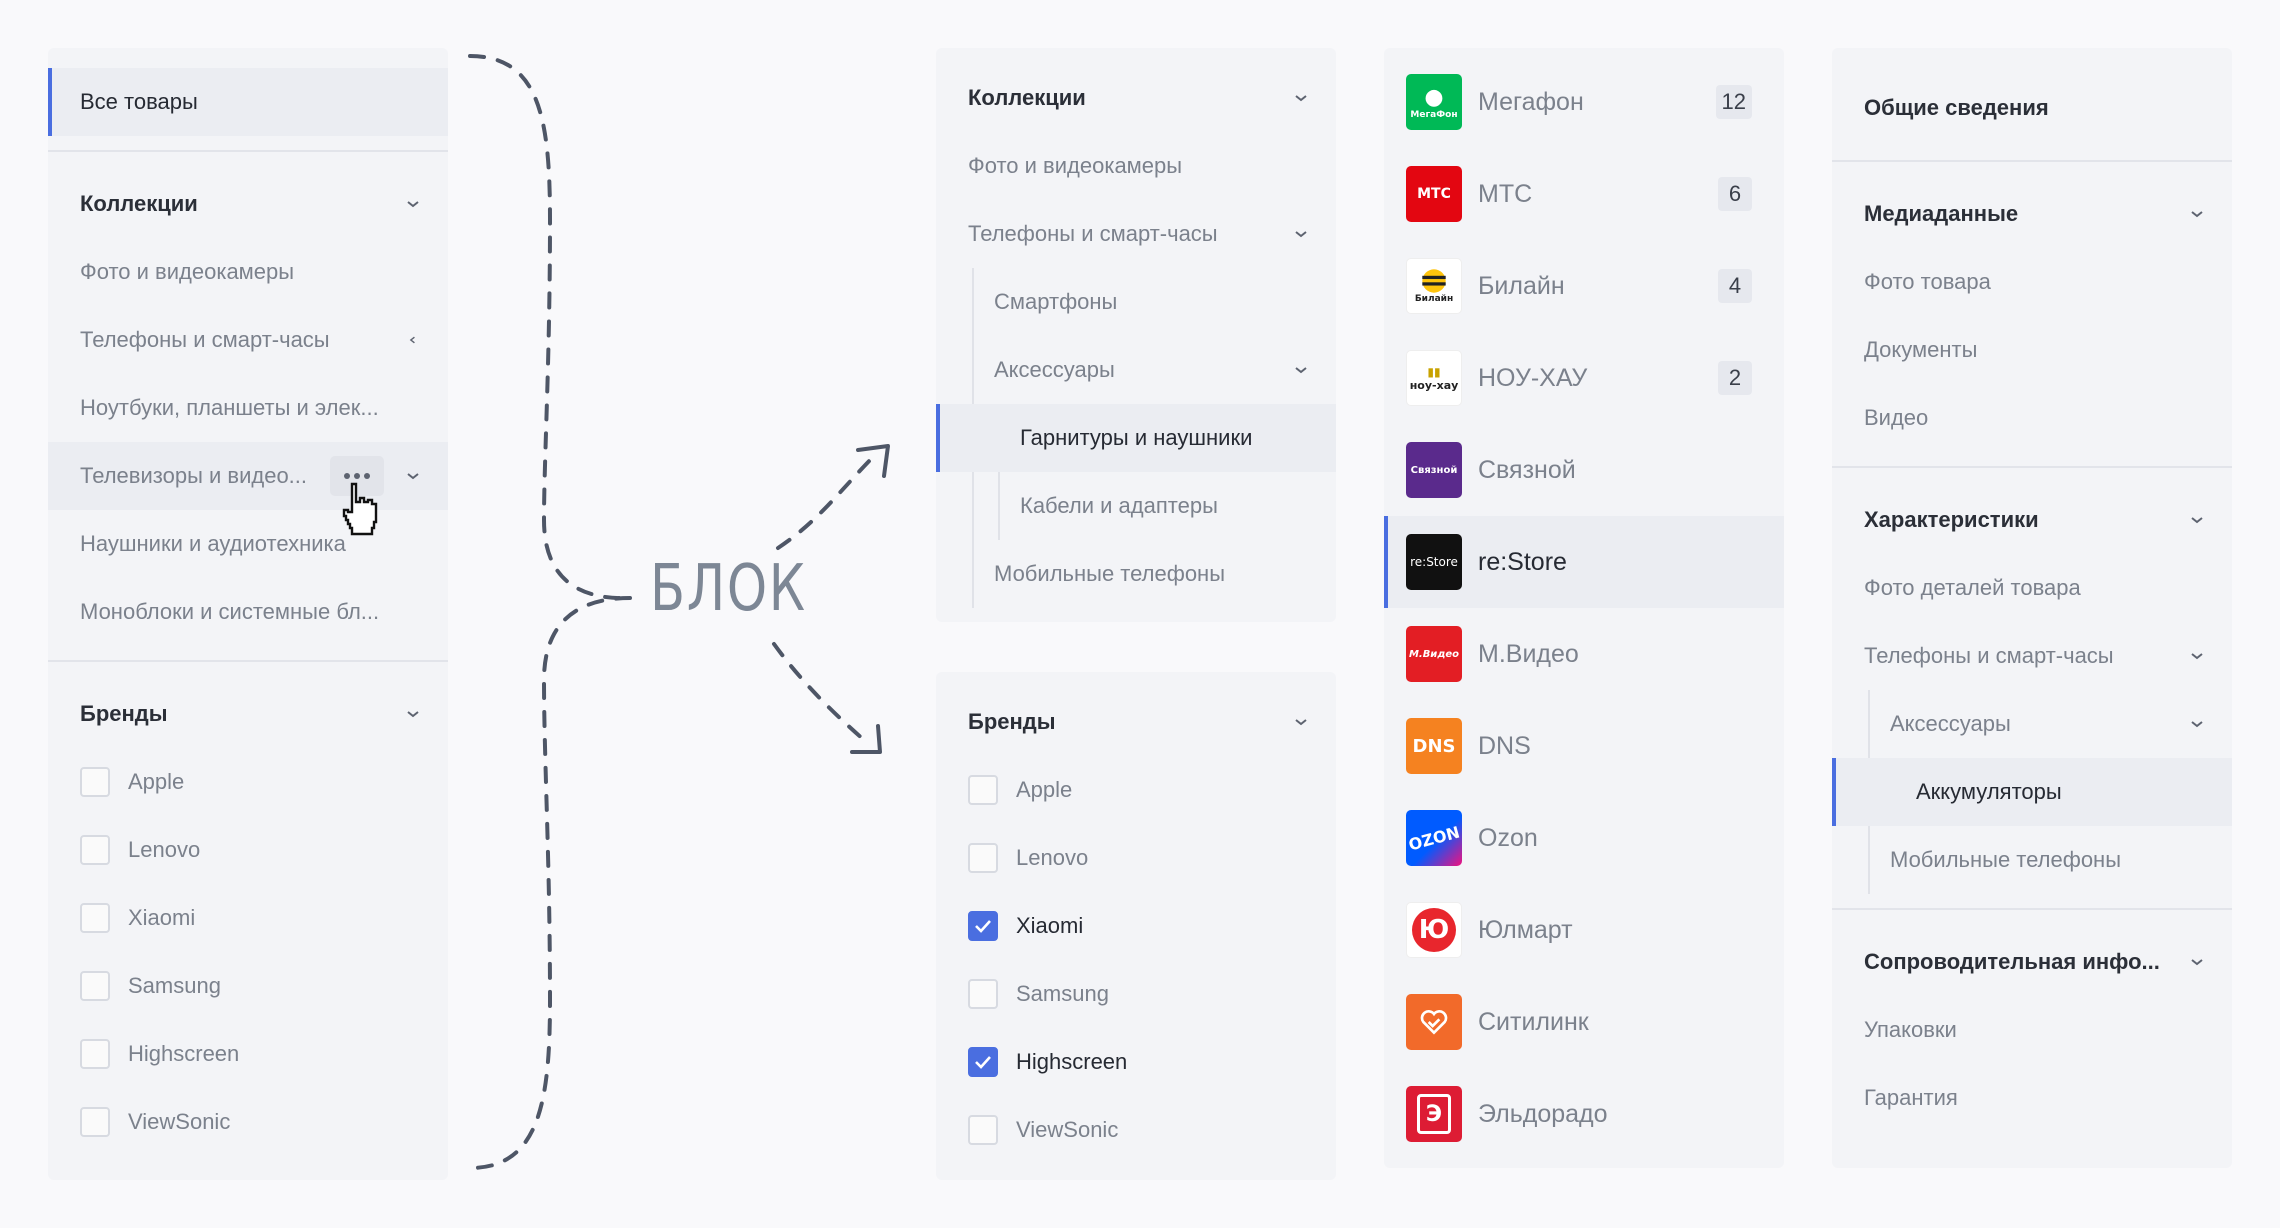 Image resolution: width=2280 pixels, height=1228 pixels. What do you see at coordinates (2032, 792) in the screenshot?
I see `specs-subsub-item-active: Аккумуляторы` at bounding box center [2032, 792].